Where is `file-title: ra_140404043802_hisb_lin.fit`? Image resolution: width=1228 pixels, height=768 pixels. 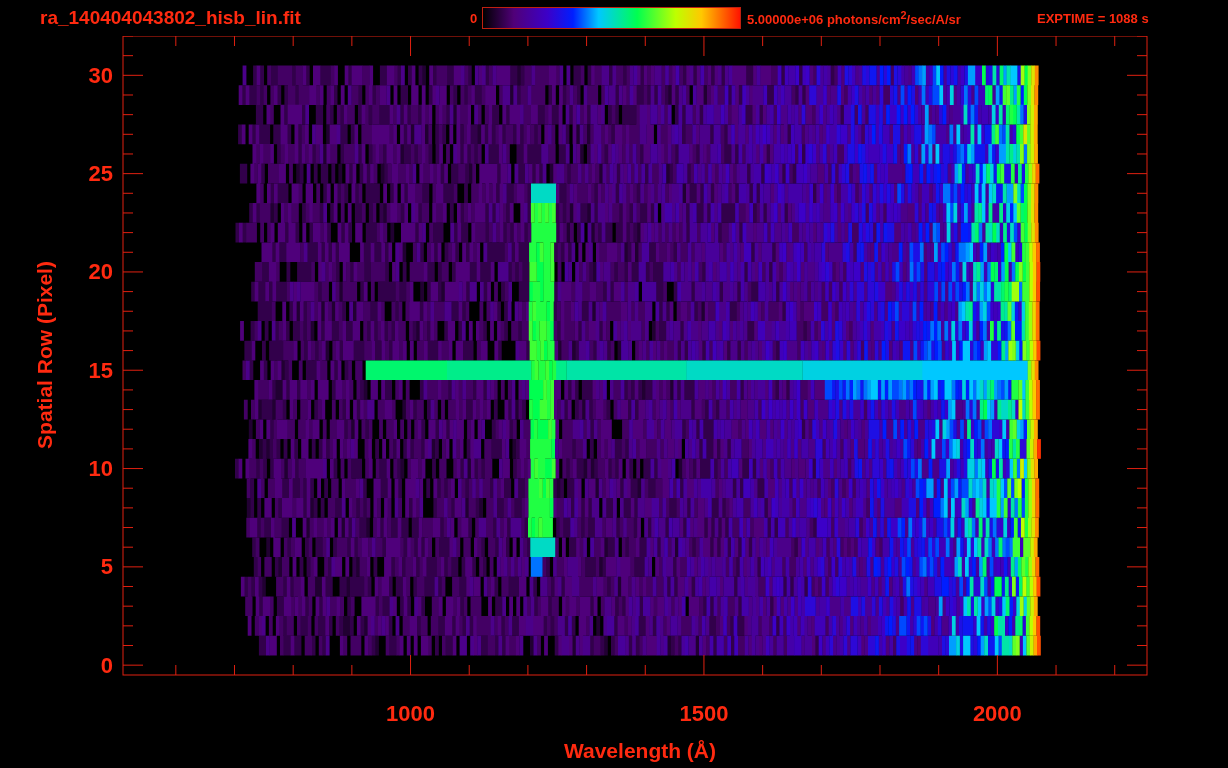
file-title: ra_140404043802_hisb_lin.fit is located at coordinates (171, 18).